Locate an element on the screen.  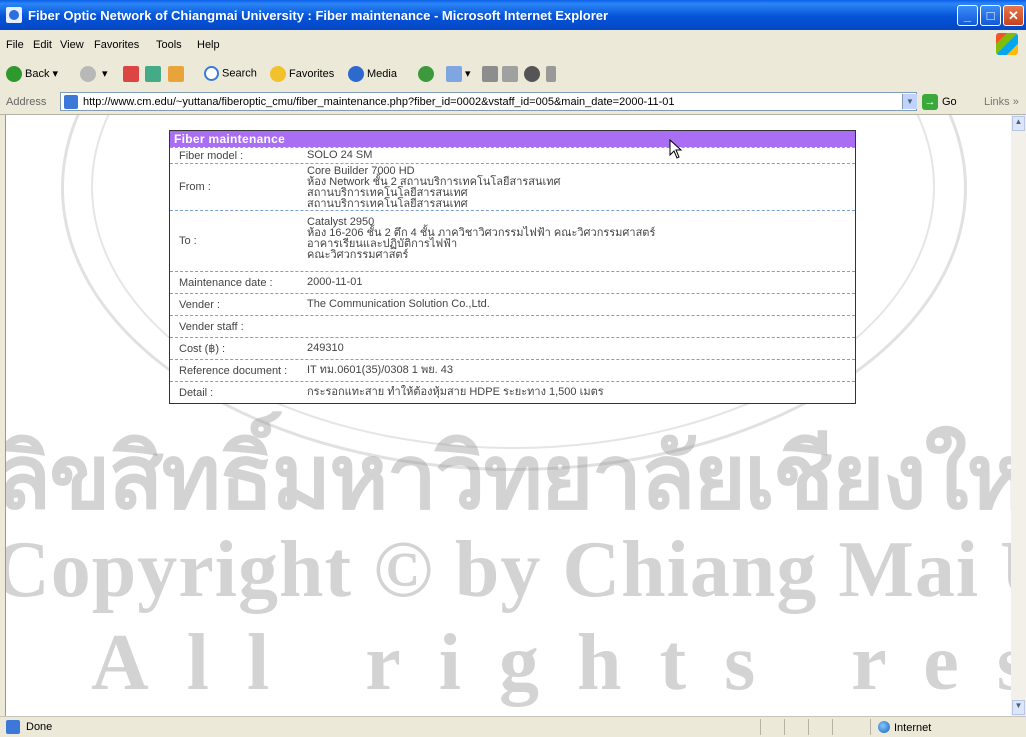
forward-button: ▾ is located at coordinates (94, 74).